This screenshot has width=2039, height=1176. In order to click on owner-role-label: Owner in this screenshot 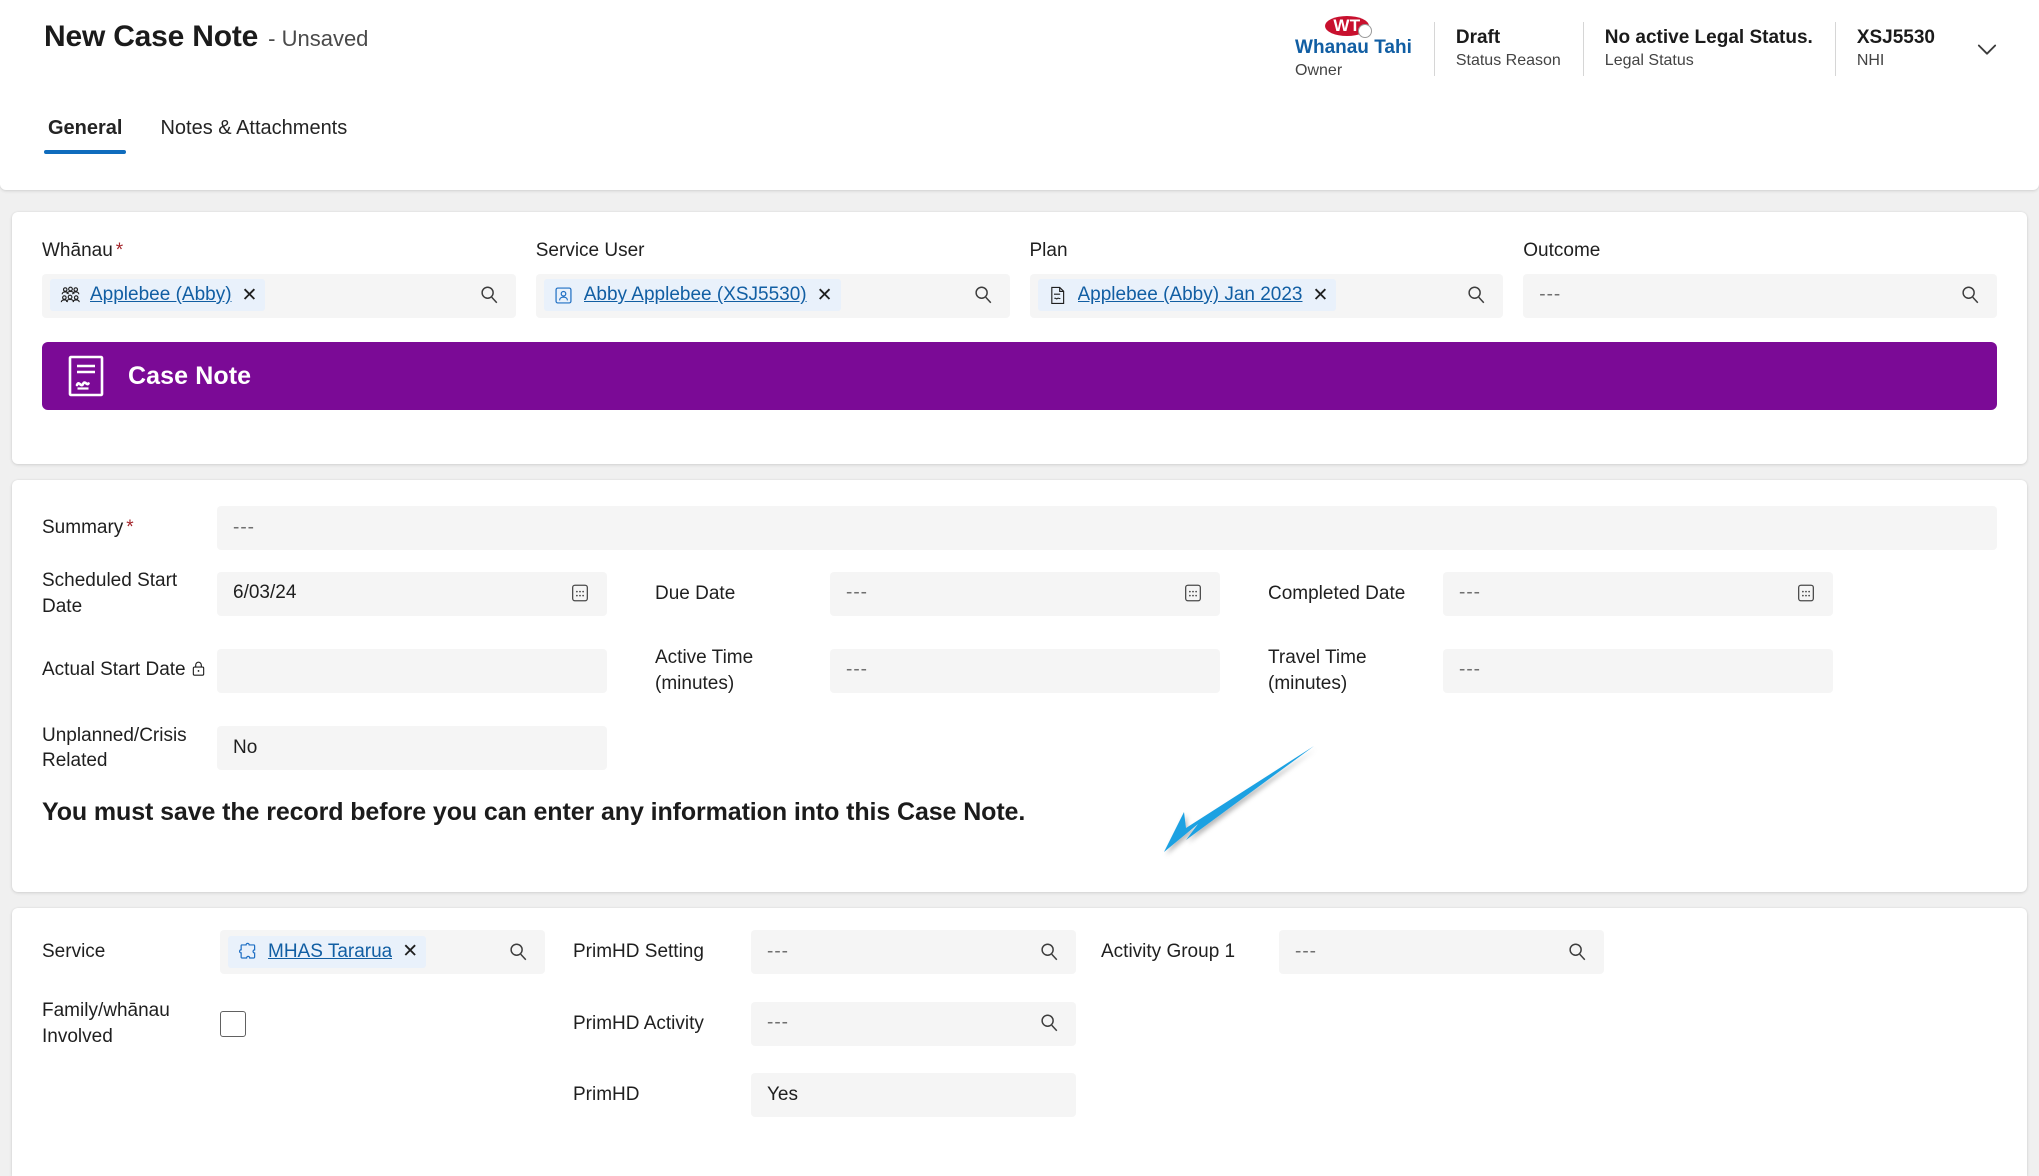, I will do `click(1319, 71)`.